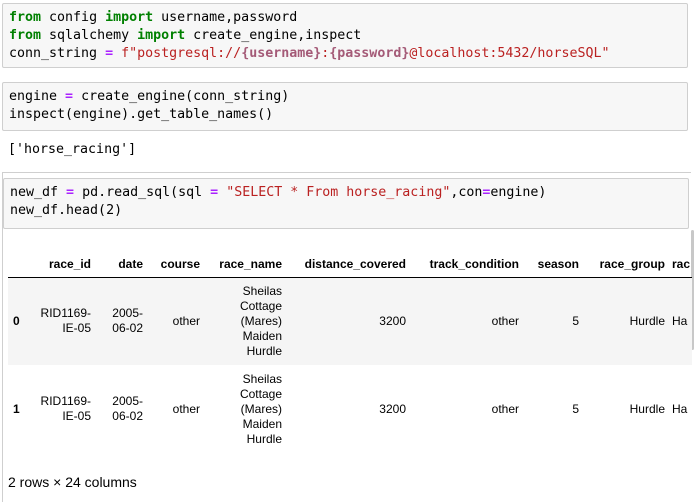  I want to click on column-header: race_name, so click(246, 265).